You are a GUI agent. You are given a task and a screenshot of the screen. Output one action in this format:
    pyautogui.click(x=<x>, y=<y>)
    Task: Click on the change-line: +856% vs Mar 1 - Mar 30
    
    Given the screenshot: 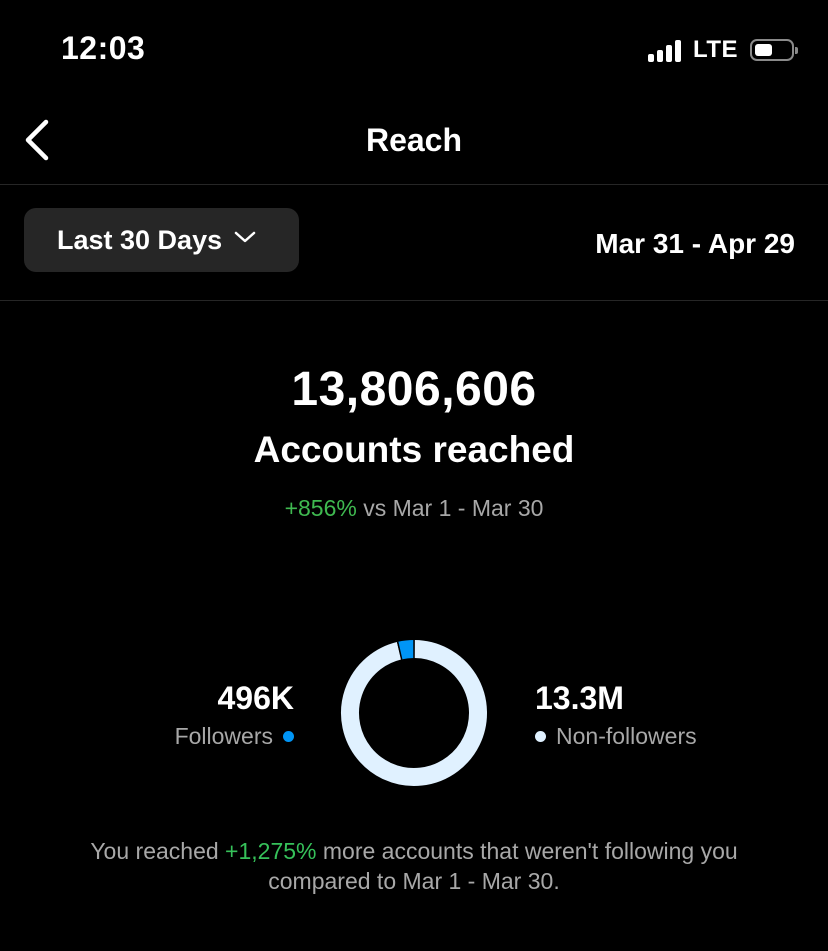 What is the action you would take?
    pyautogui.click(x=414, y=508)
    